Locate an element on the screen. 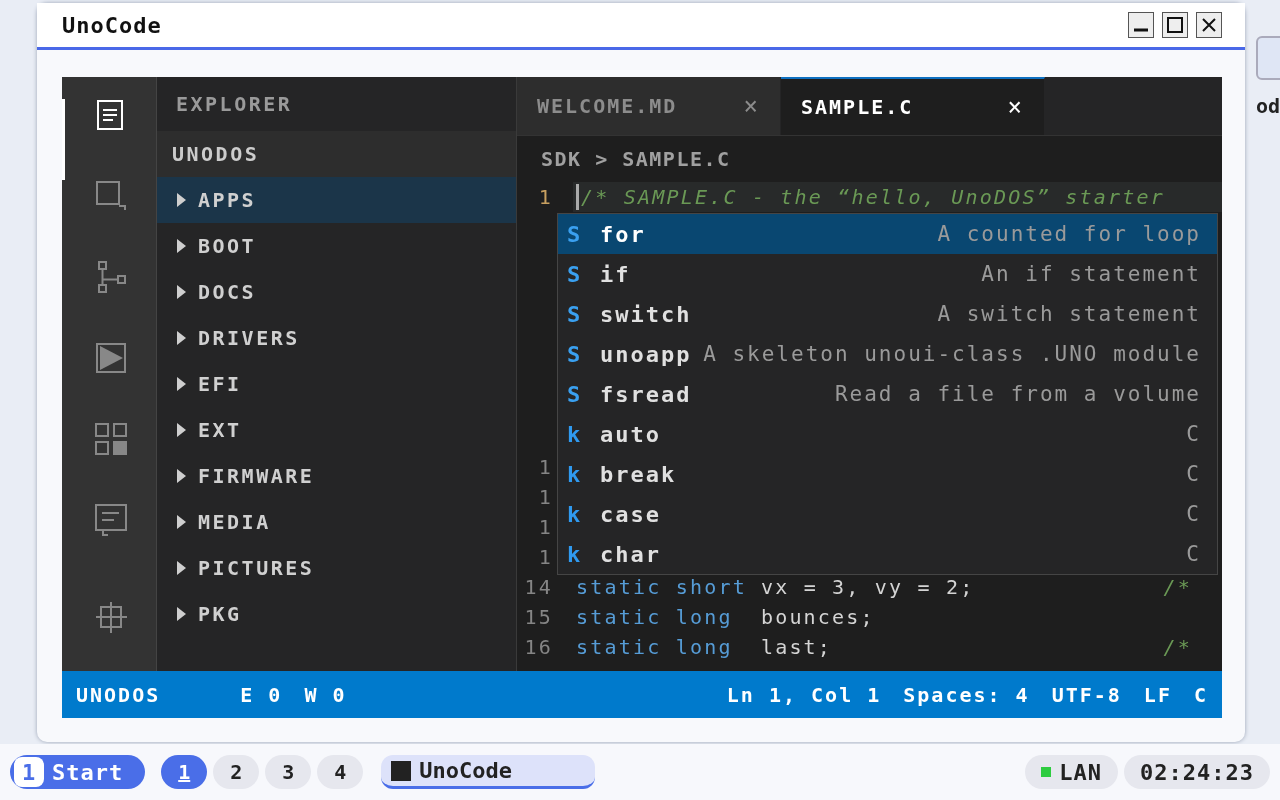 The width and height of the screenshot is (1280, 800). network-label: LAN is located at coordinates (1081, 772).